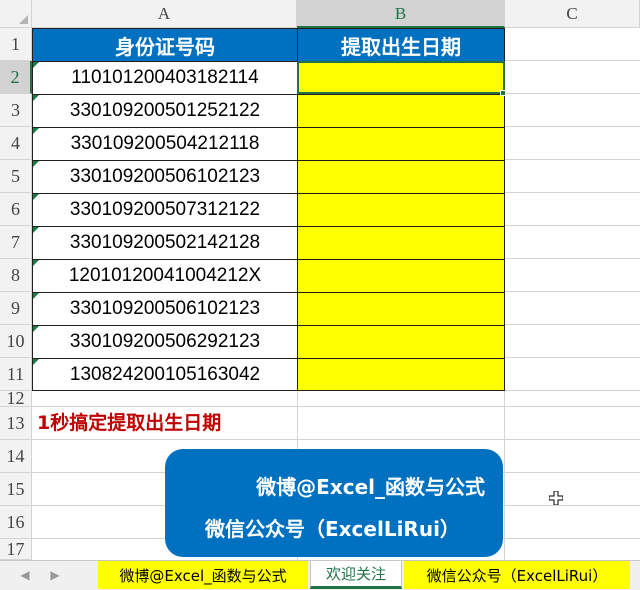 The image size is (640, 590). Describe the element at coordinates (165, 243) in the screenshot. I see `id-cell: 330109200502142128` at that location.